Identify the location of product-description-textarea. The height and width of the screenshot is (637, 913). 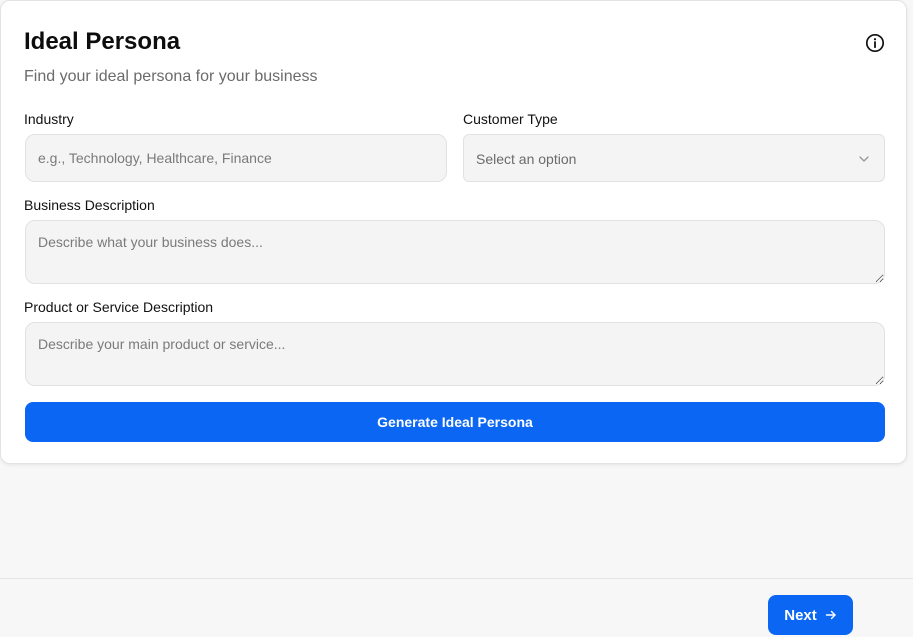
(455, 354).